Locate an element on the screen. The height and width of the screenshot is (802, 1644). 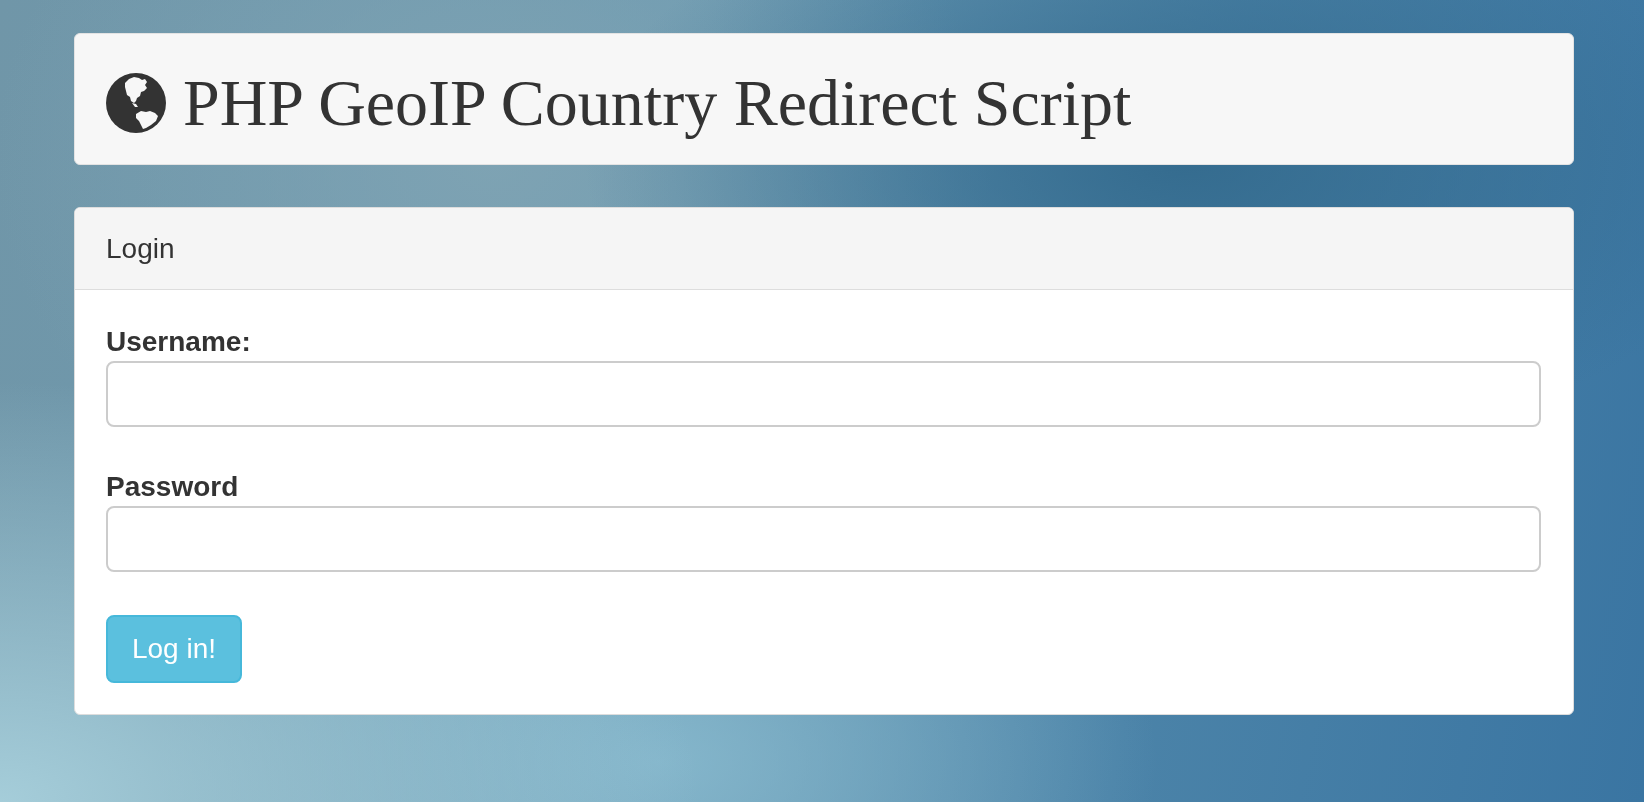
field-label: Username: is located at coordinates (178, 342).